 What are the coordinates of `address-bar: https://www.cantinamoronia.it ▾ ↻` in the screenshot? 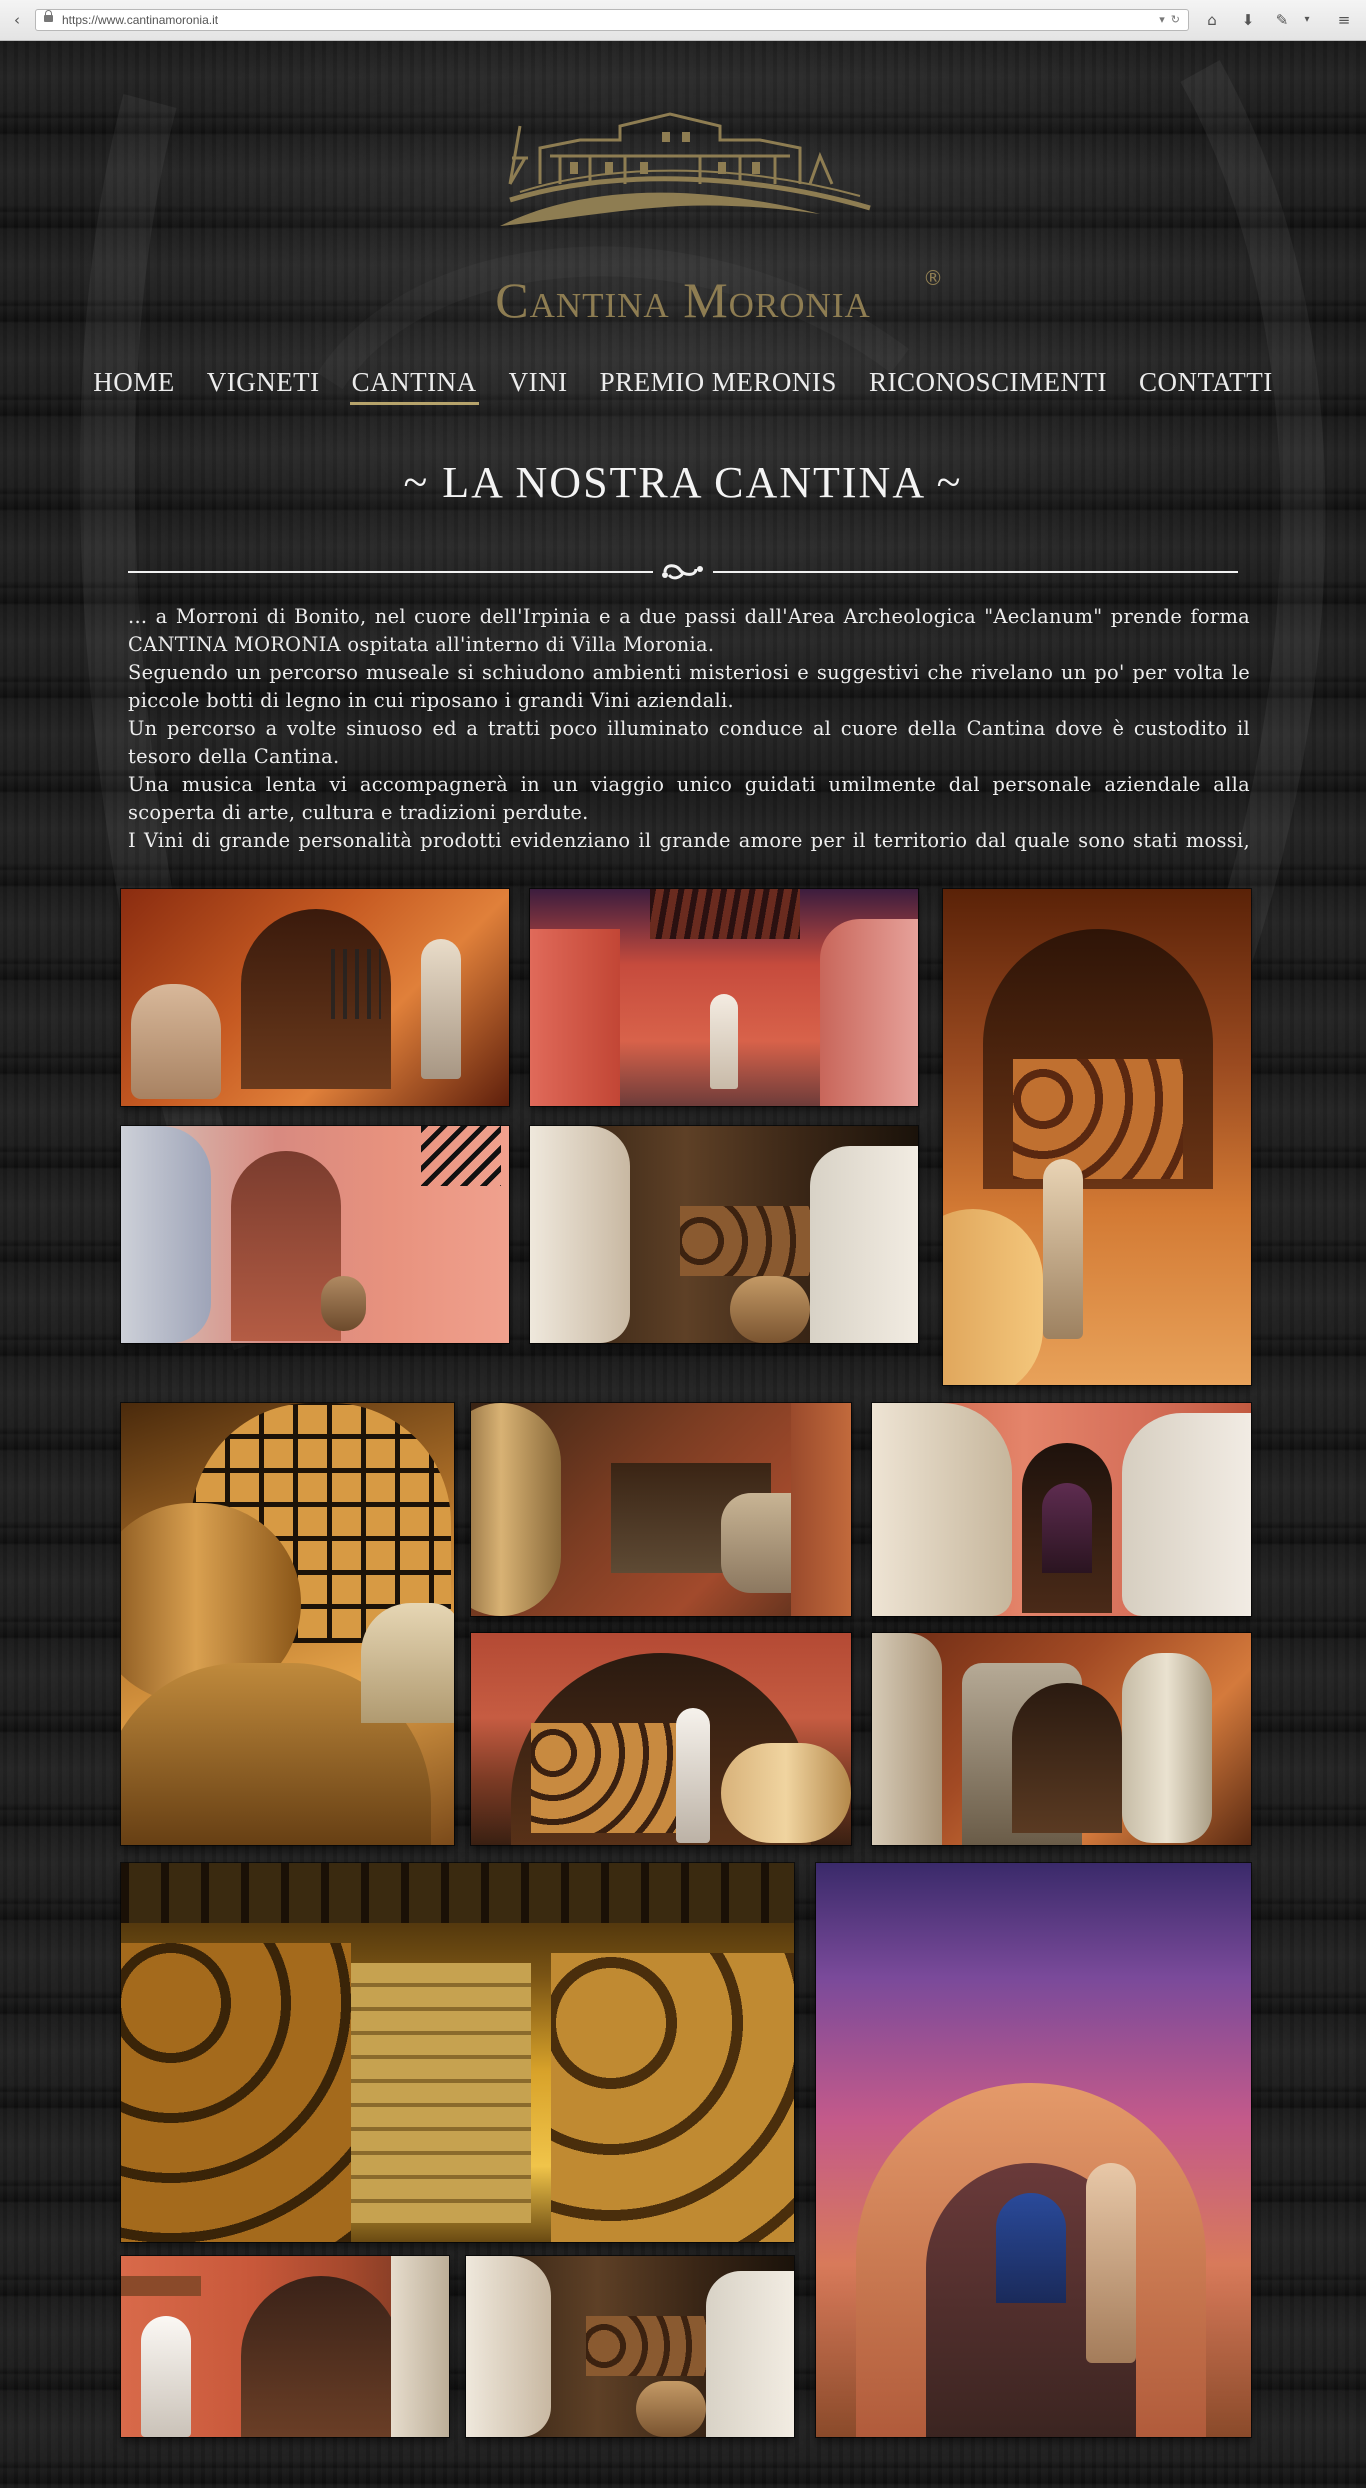 It's located at (612, 20).